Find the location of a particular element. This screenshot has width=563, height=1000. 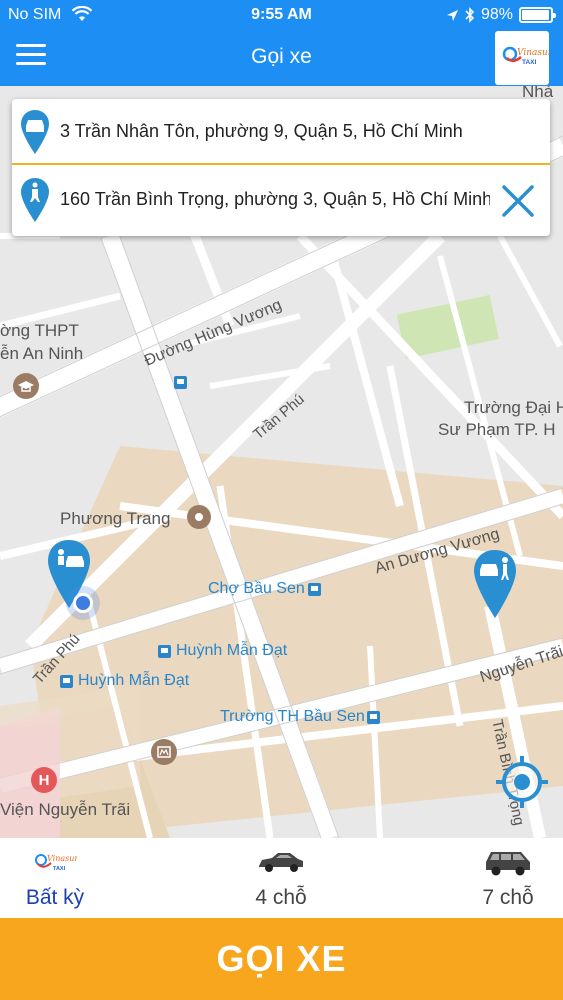

school-poi-icon is located at coordinates (26, 386).